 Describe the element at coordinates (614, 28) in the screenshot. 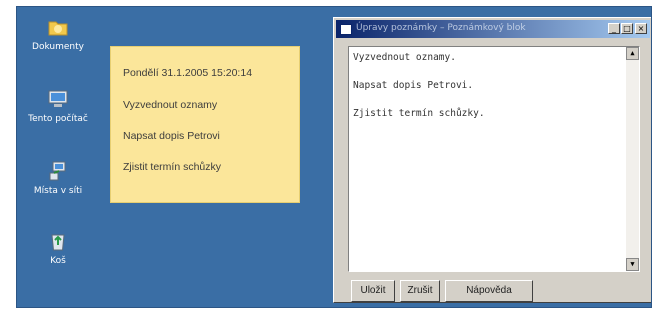

I see `minimize-button: _` at that location.